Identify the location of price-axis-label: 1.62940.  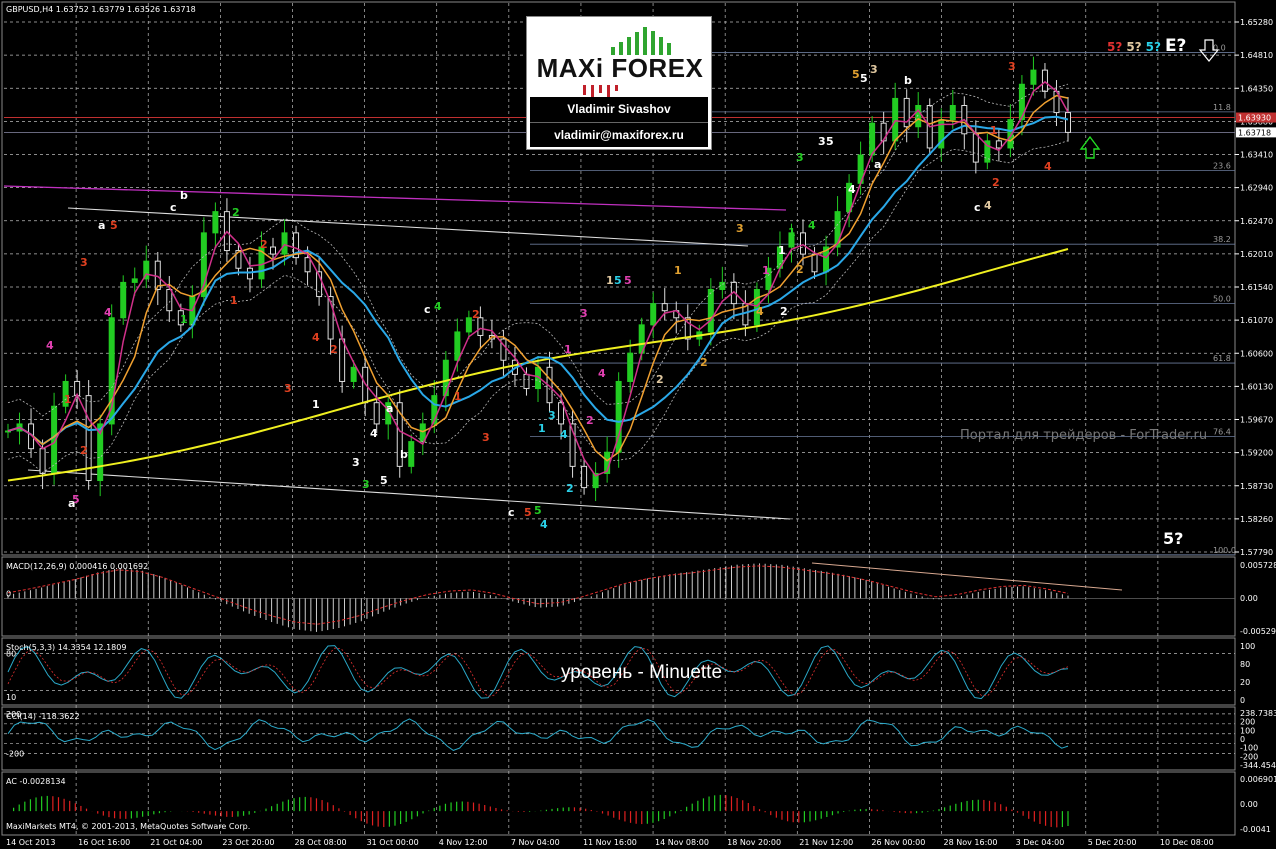
(1256, 188).